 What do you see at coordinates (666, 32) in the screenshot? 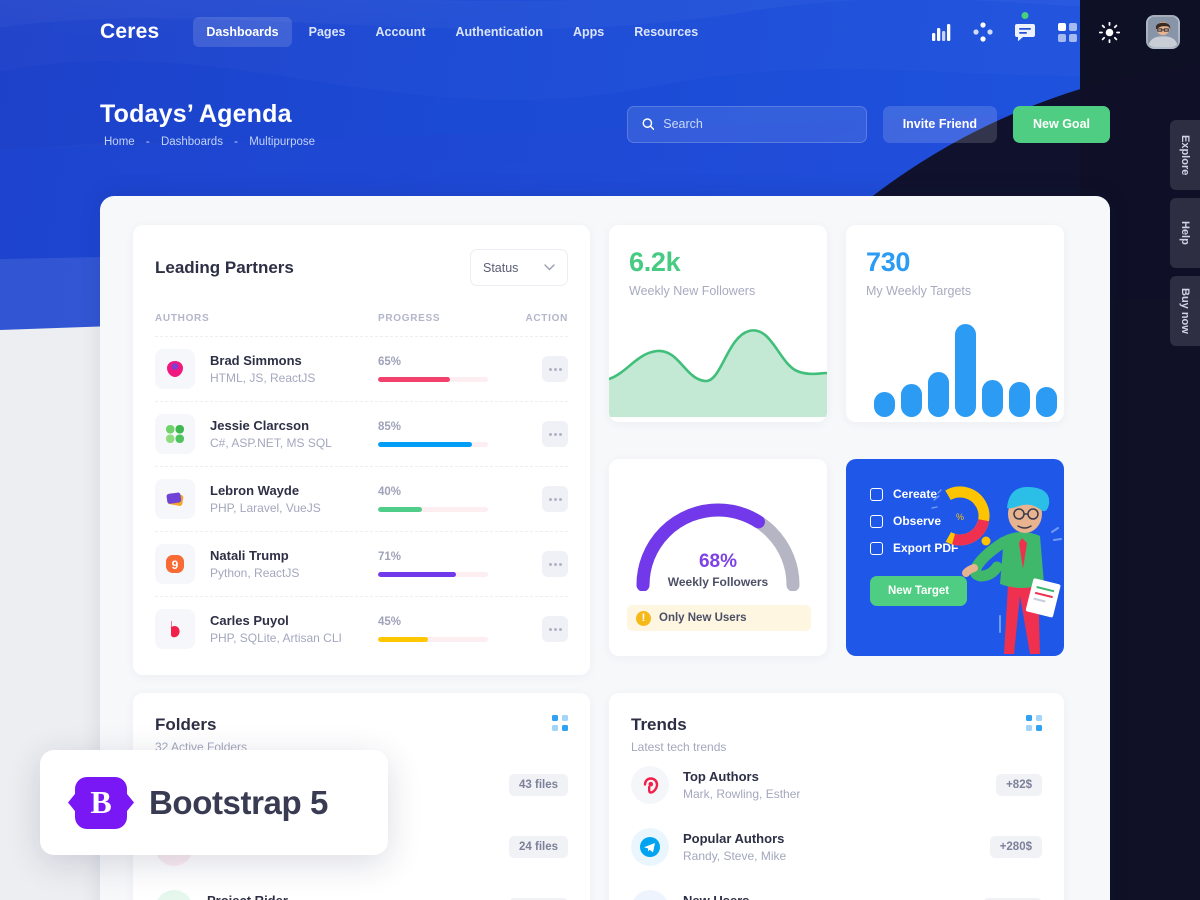
I see `nav-link-resources: Resources` at bounding box center [666, 32].